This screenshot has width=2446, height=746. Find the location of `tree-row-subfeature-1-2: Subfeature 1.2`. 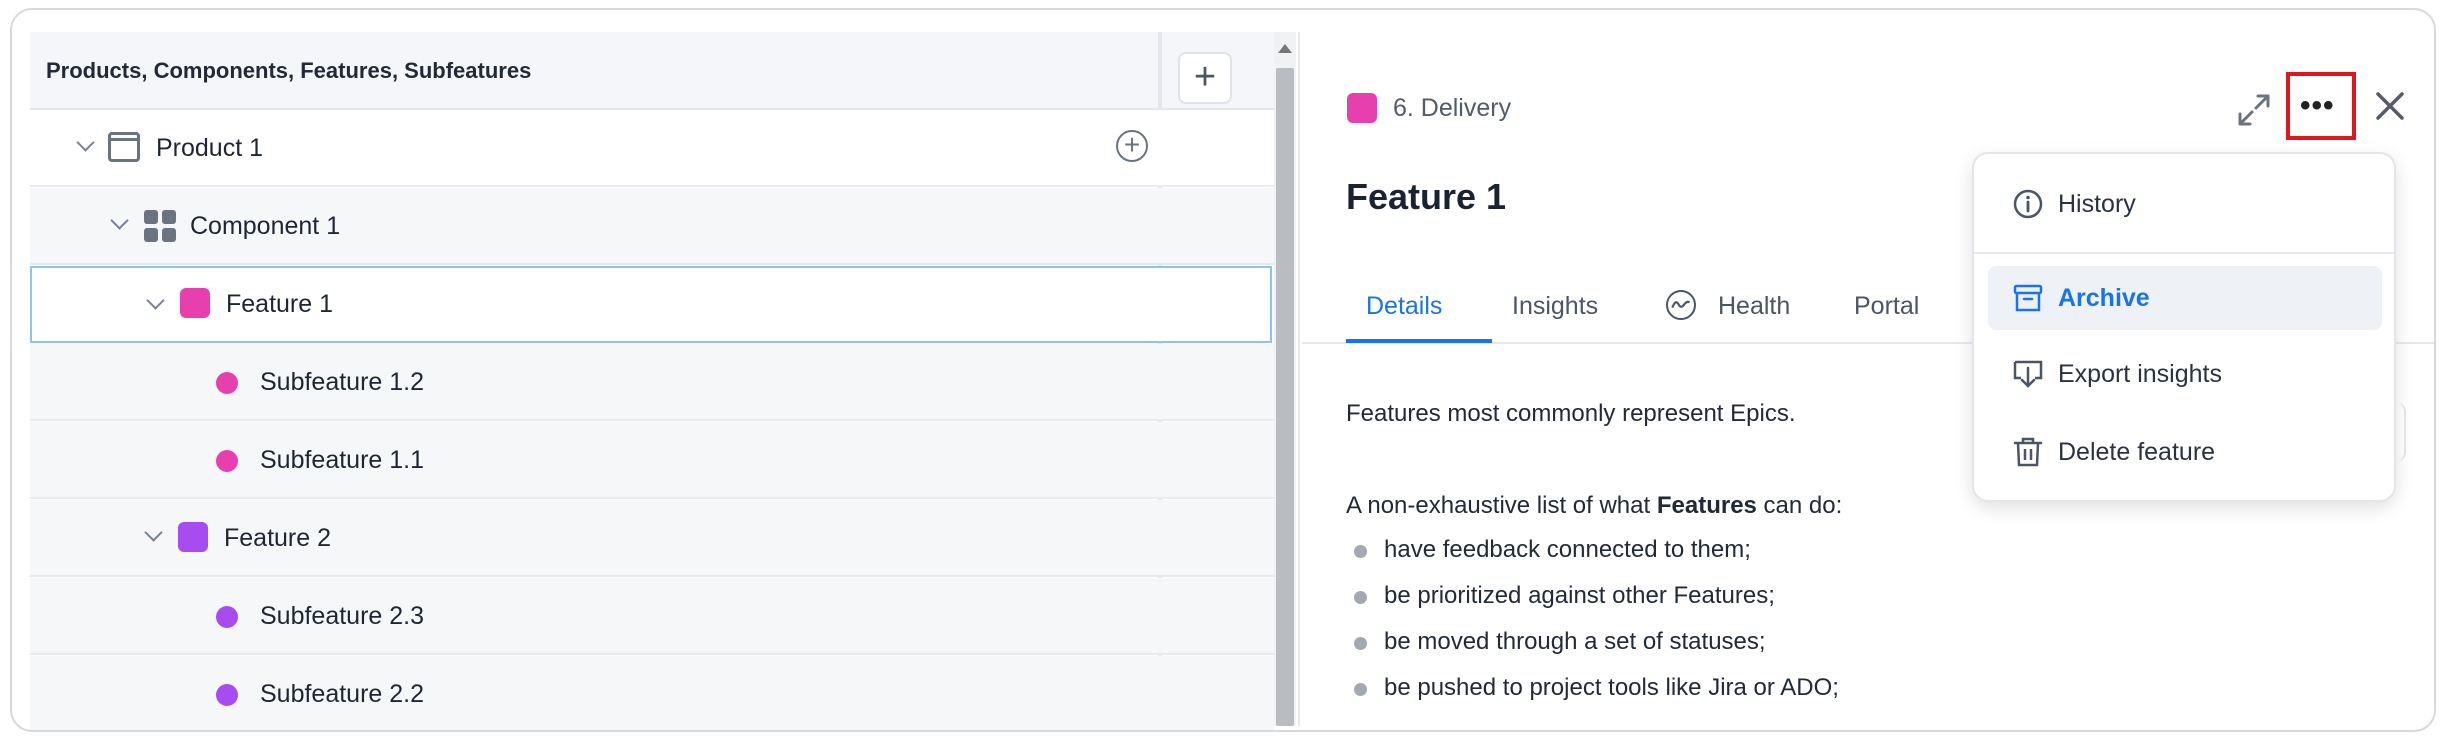

tree-row-subfeature-1-2: Subfeature 1.2 is located at coordinates (652, 382).